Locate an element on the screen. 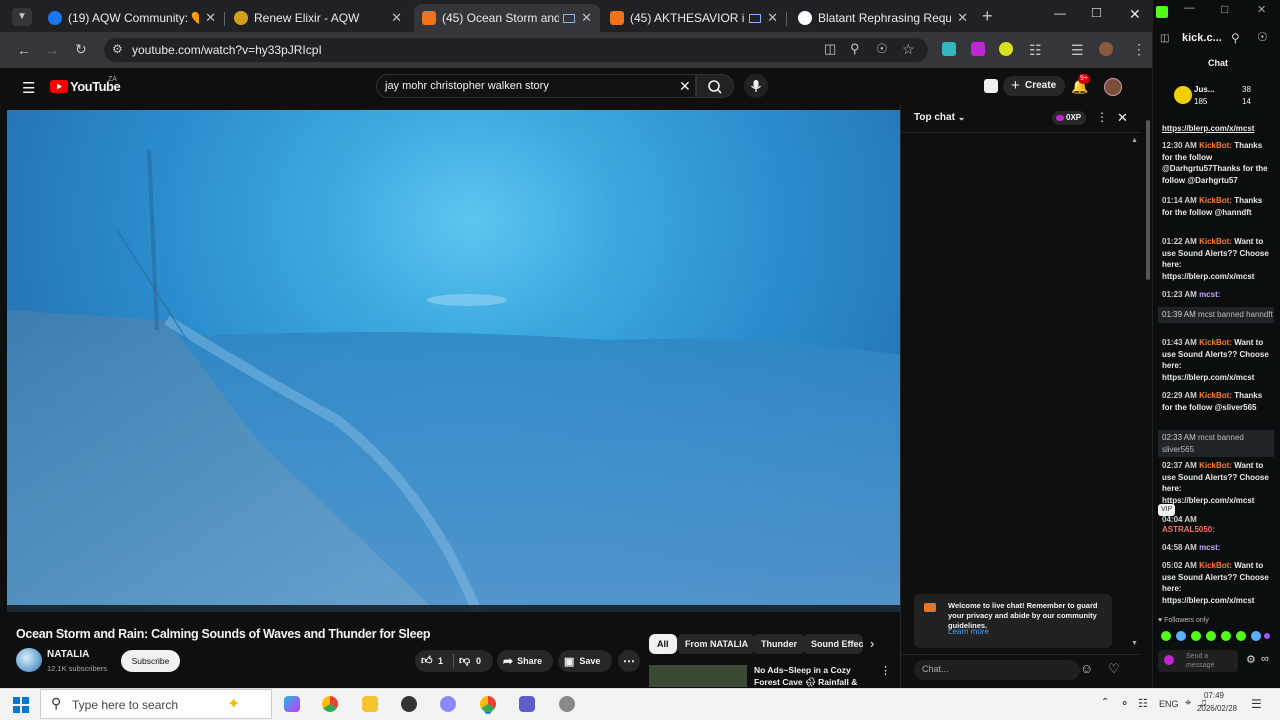  tab-blatant-rephrasing: Blatant Rephrasing Request ✕ is located at coordinates (883, 18).